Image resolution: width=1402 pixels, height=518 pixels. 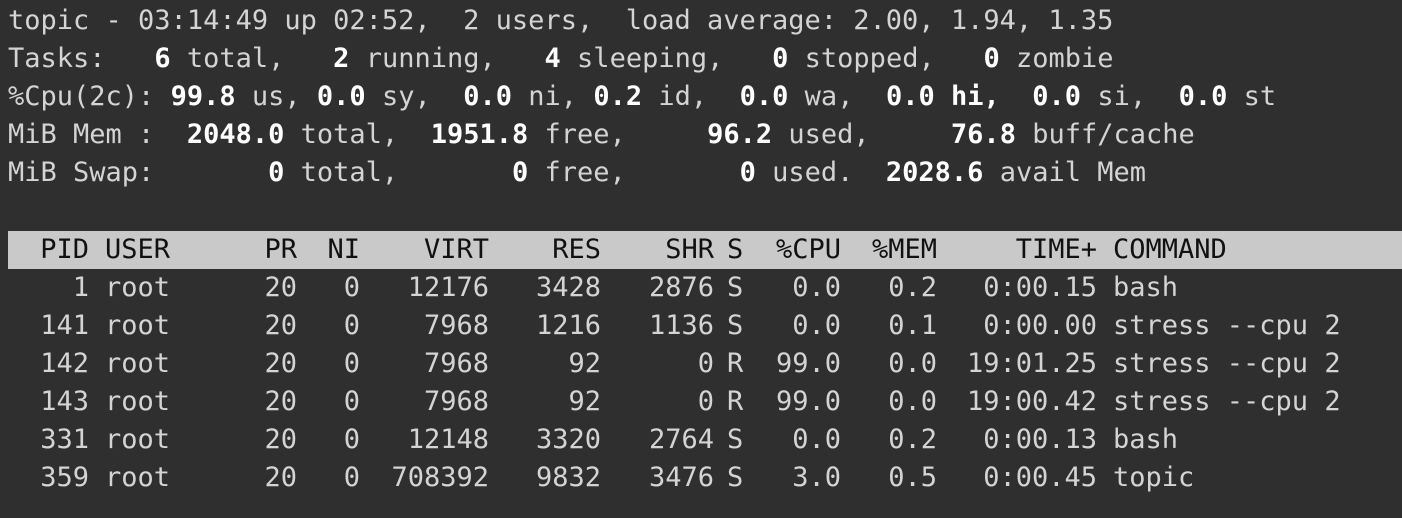 I want to click on cell-time: 19:00.42, so click(x=1031, y=401).